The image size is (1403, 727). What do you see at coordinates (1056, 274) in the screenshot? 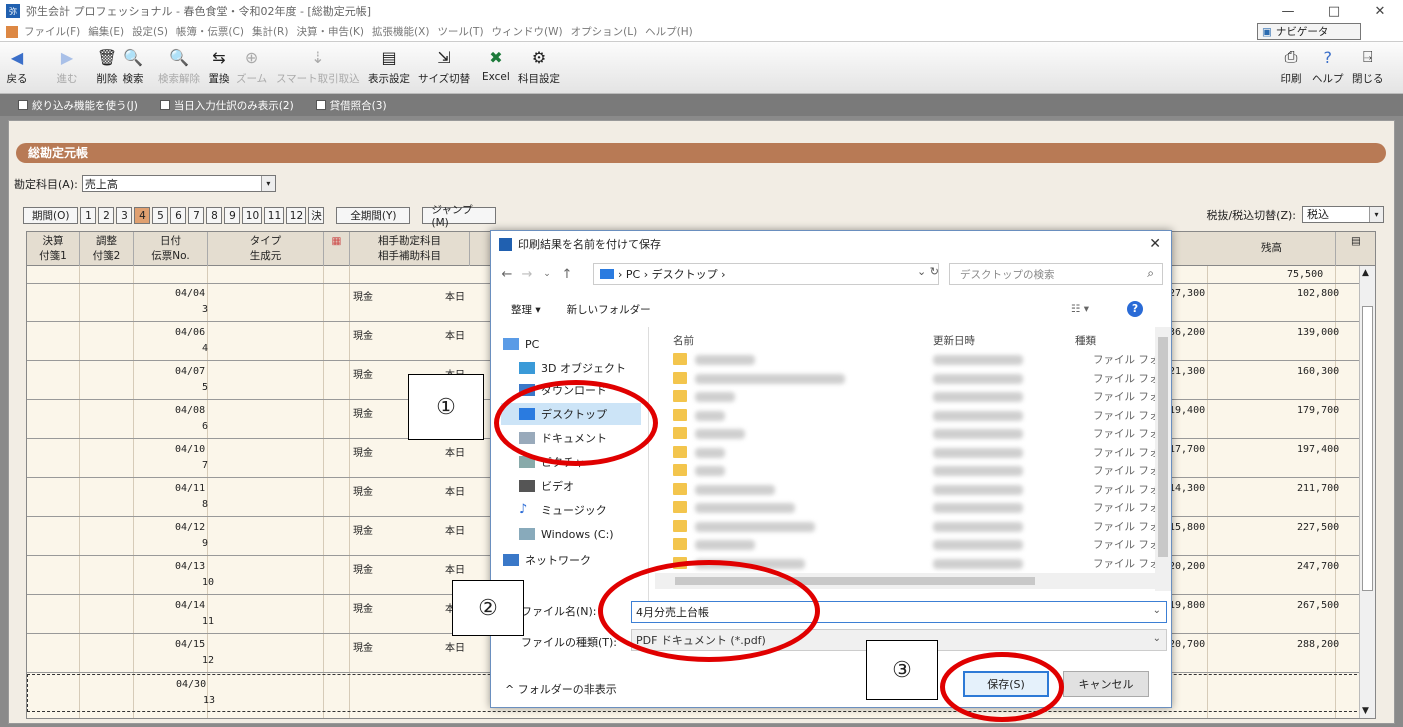
I see `search-input: デスクトップの検索 ⌕` at bounding box center [1056, 274].